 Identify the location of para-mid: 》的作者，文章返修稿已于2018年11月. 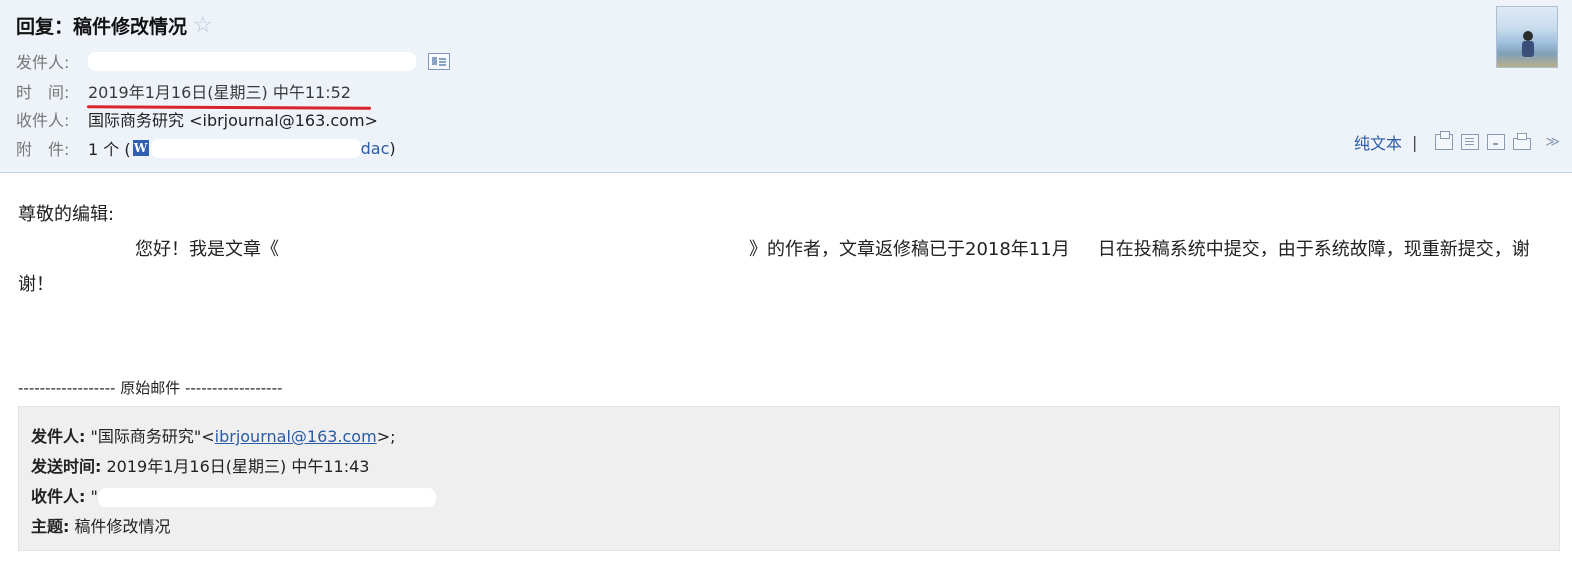
(909, 249).